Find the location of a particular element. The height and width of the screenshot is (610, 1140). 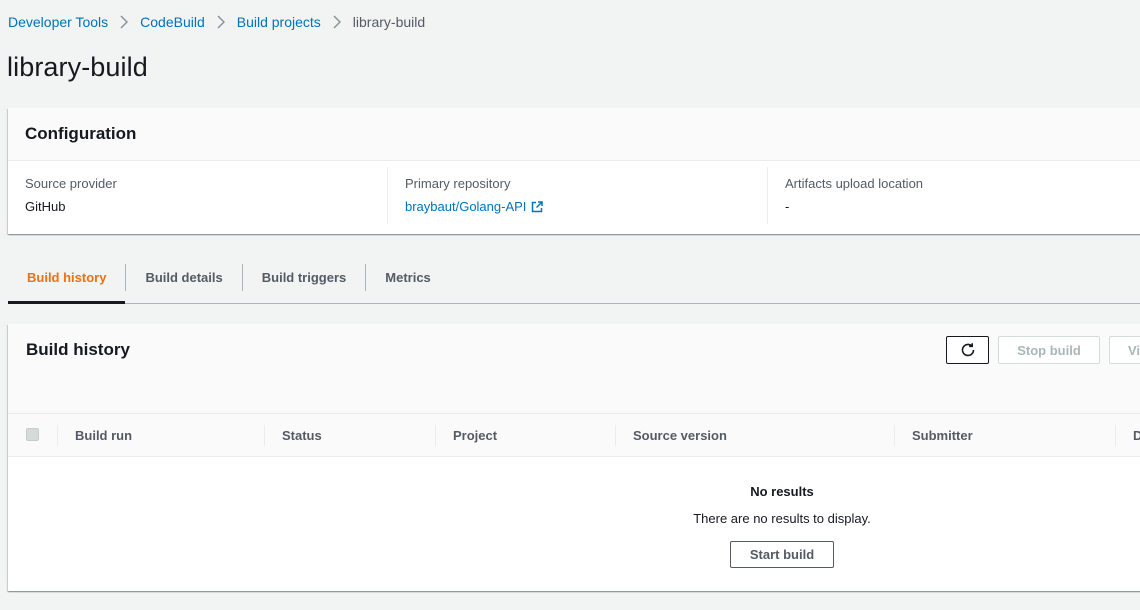

tab-metrics: Metrics is located at coordinates (408, 277).